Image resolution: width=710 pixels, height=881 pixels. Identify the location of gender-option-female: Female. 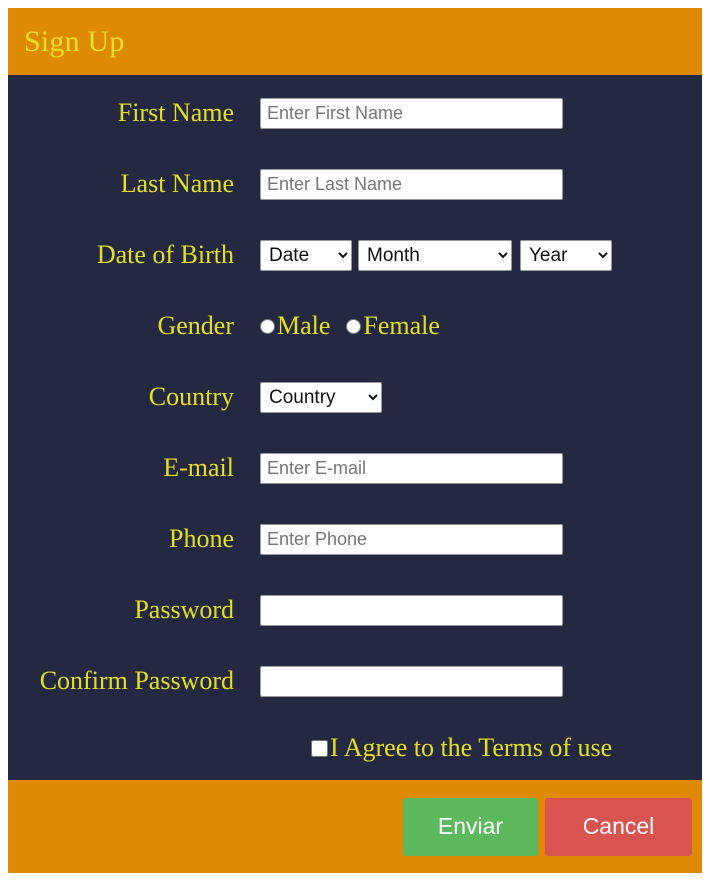
(393, 326).